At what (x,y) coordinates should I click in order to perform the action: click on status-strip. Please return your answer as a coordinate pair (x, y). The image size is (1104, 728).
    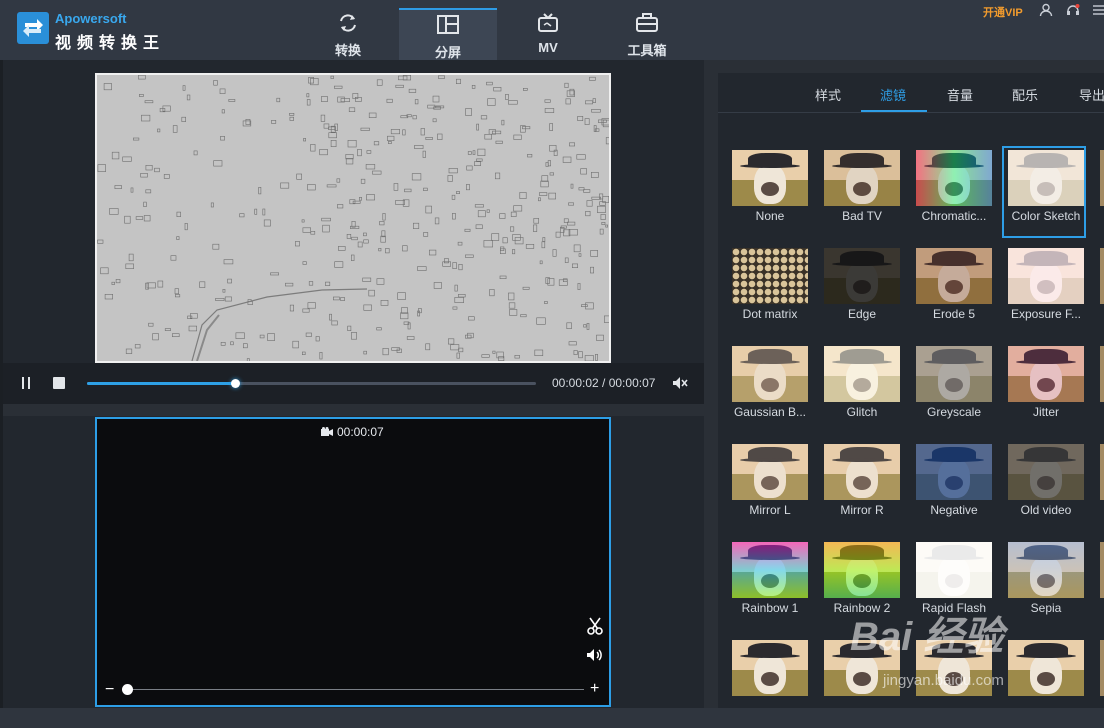
    Looking at the image, I should click on (552, 718).